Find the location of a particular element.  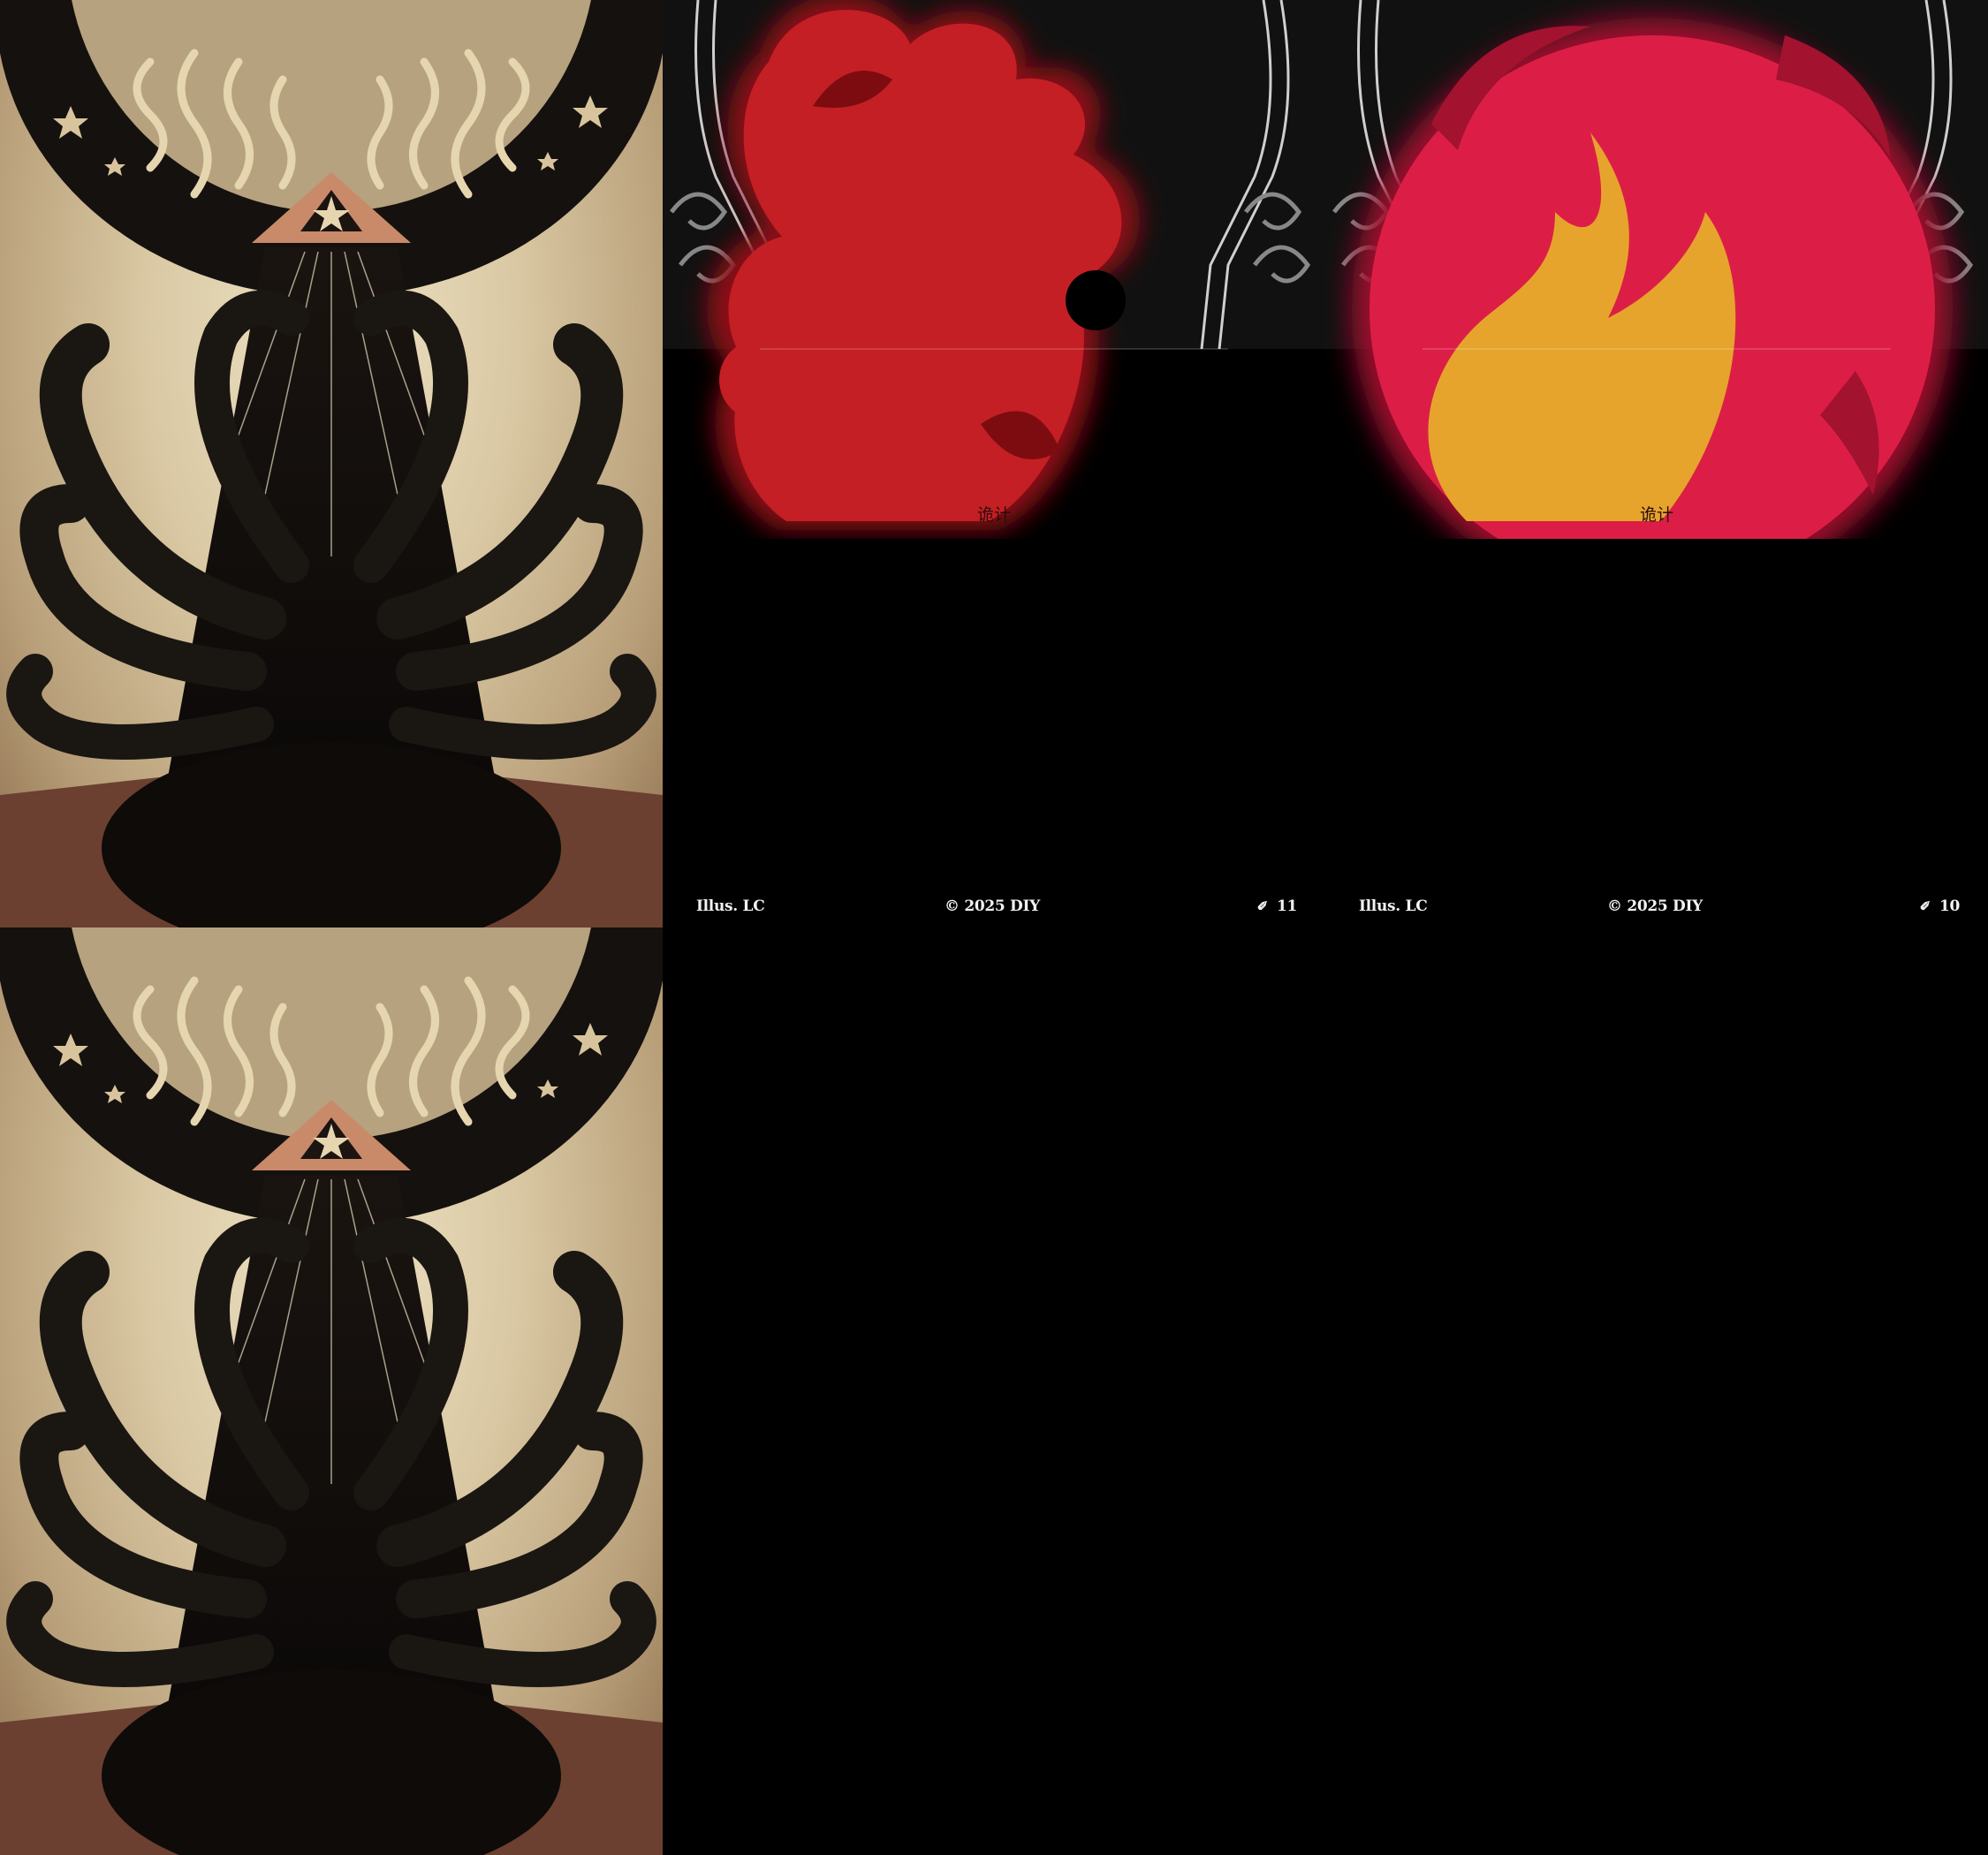

card-credits: Illus. LC © 2025 DIY ✐ 10 is located at coordinates (1659, 910).